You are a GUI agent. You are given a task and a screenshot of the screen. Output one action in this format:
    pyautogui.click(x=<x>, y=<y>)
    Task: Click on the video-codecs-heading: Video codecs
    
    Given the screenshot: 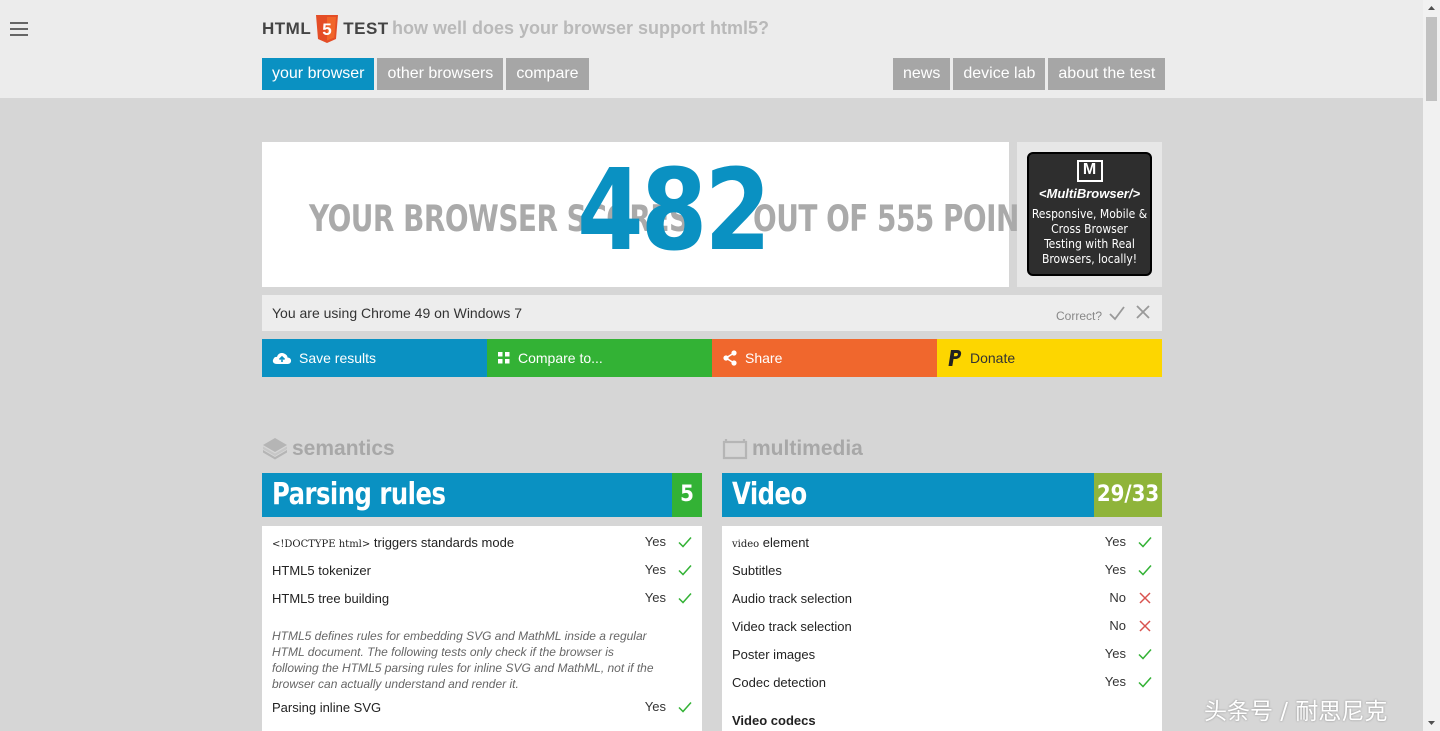 What is the action you would take?
    pyautogui.click(x=774, y=720)
    